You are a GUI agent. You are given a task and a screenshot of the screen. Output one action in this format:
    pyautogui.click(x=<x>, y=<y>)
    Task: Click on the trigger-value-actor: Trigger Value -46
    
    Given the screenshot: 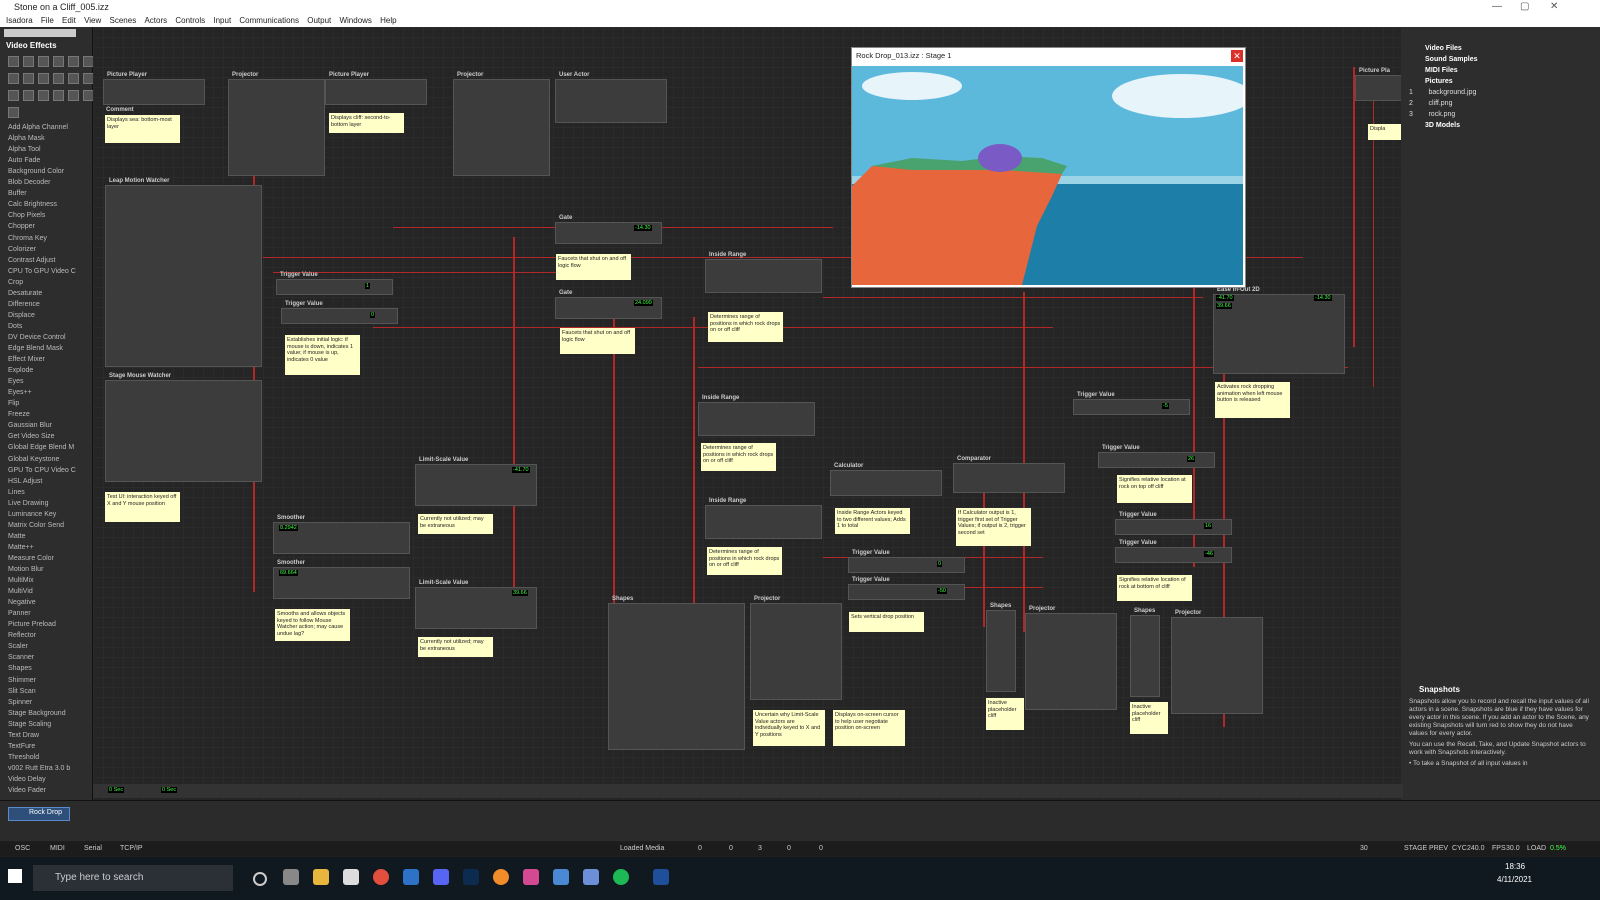 What is the action you would take?
    pyautogui.click(x=1173, y=551)
    